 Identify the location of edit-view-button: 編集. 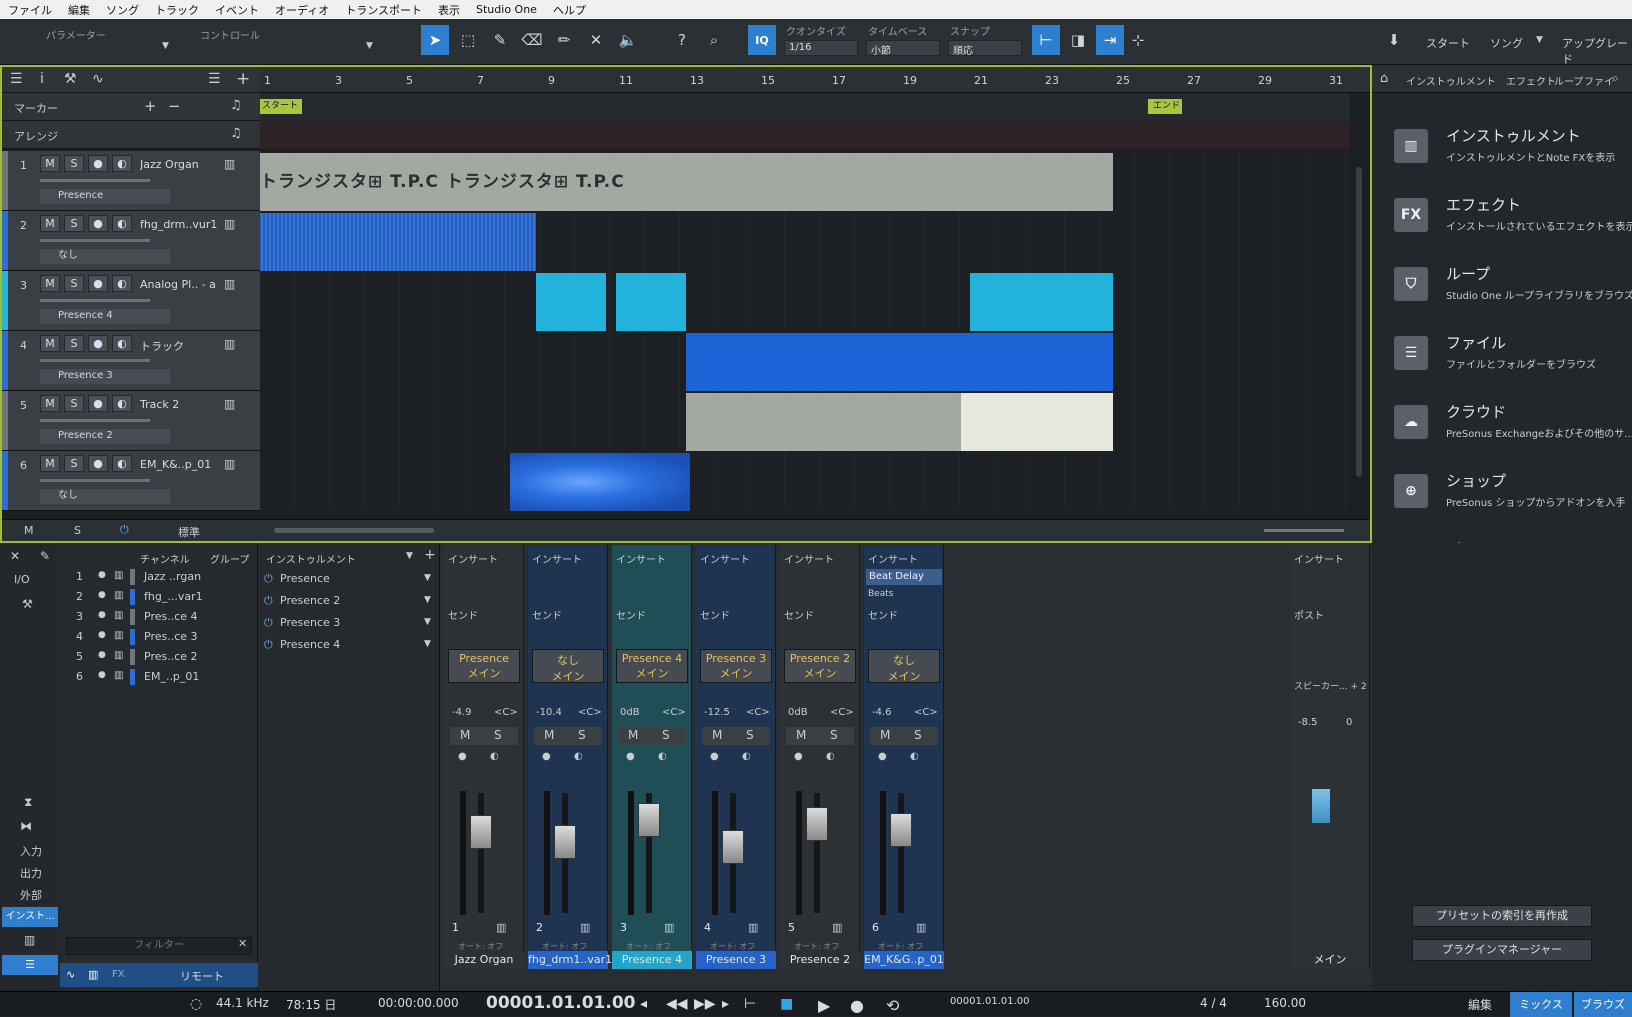
(1480, 1004).